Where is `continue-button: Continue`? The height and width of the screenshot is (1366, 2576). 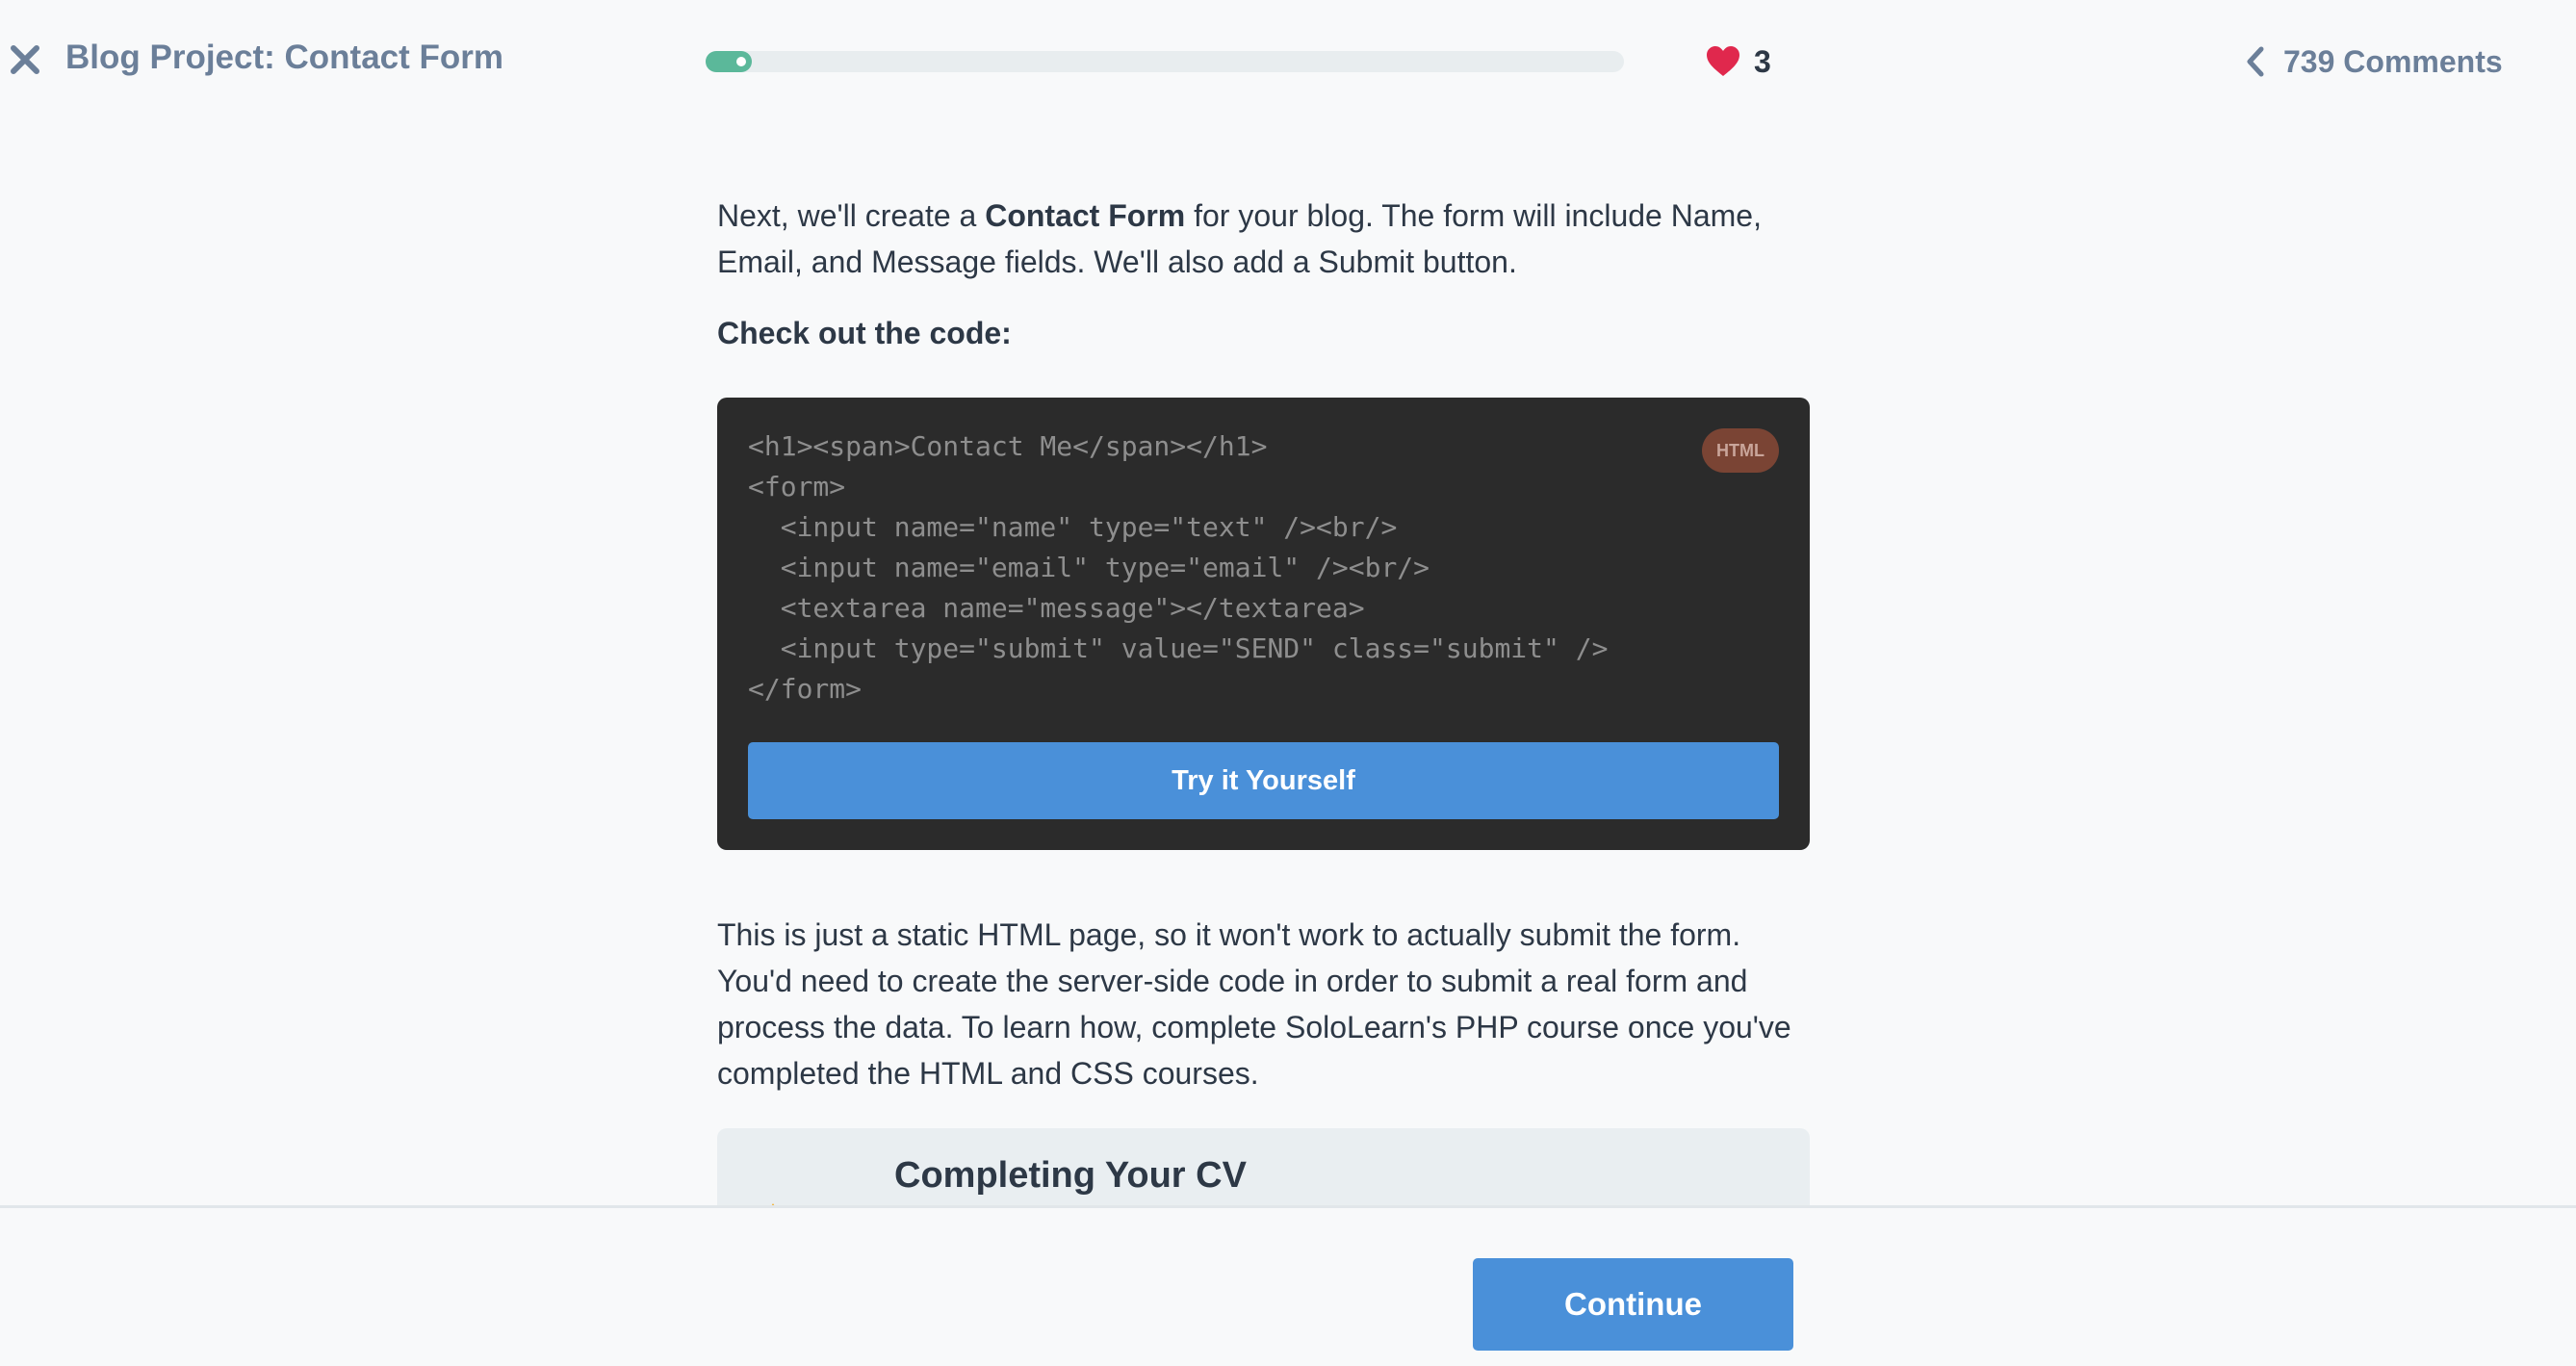 continue-button: Continue is located at coordinates (1633, 1304).